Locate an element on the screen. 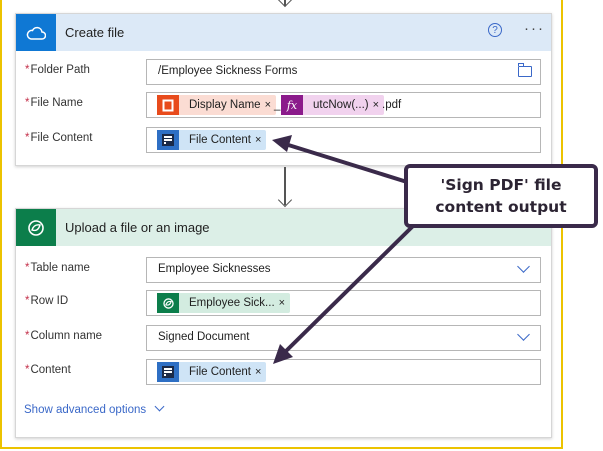  create-file-title: Create file is located at coordinates (95, 32).